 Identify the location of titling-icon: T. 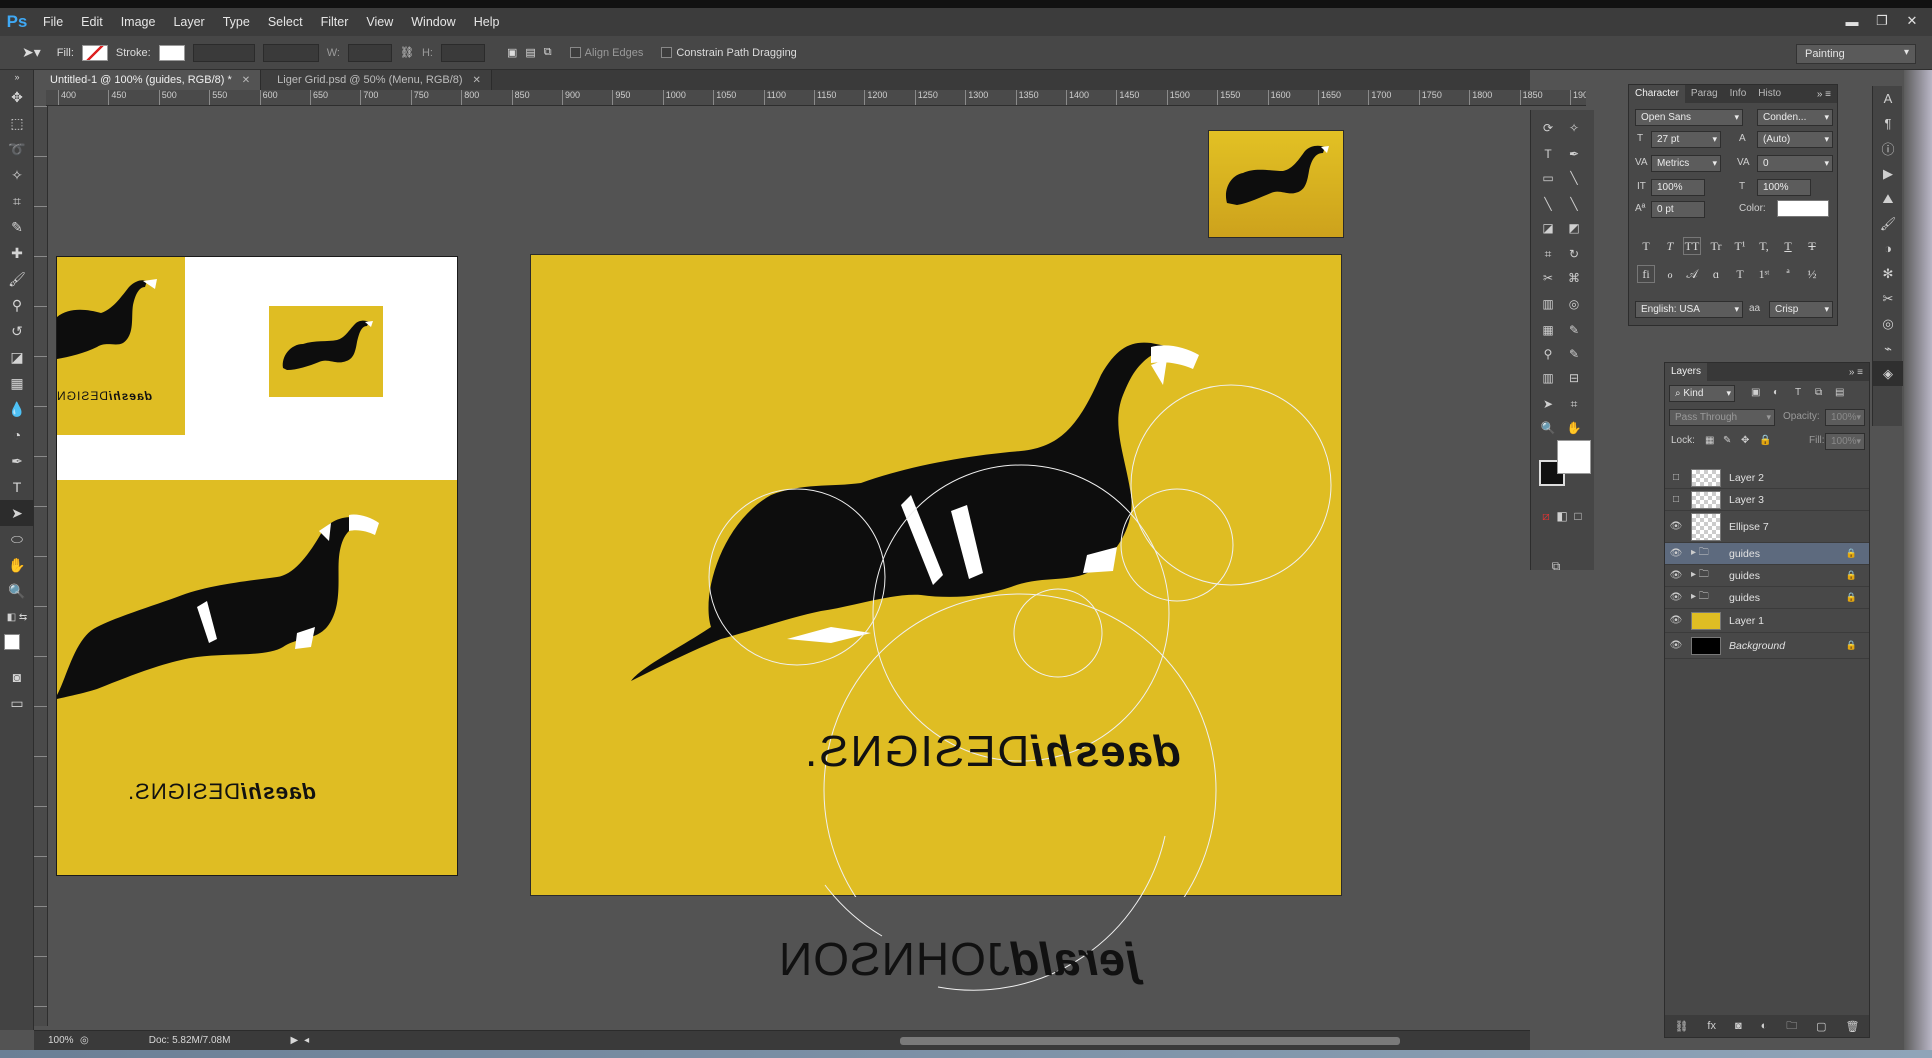
(1740, 274).